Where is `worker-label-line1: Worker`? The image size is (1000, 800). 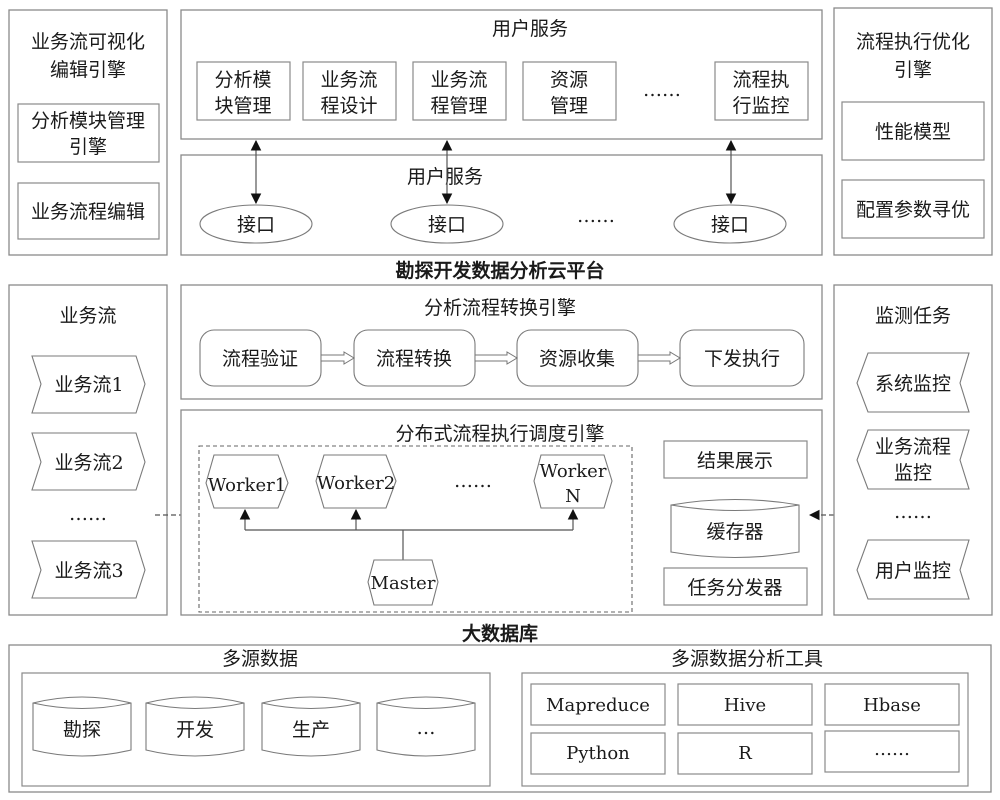 worker-label-line1: Worker is located at coordinates (573, 471).